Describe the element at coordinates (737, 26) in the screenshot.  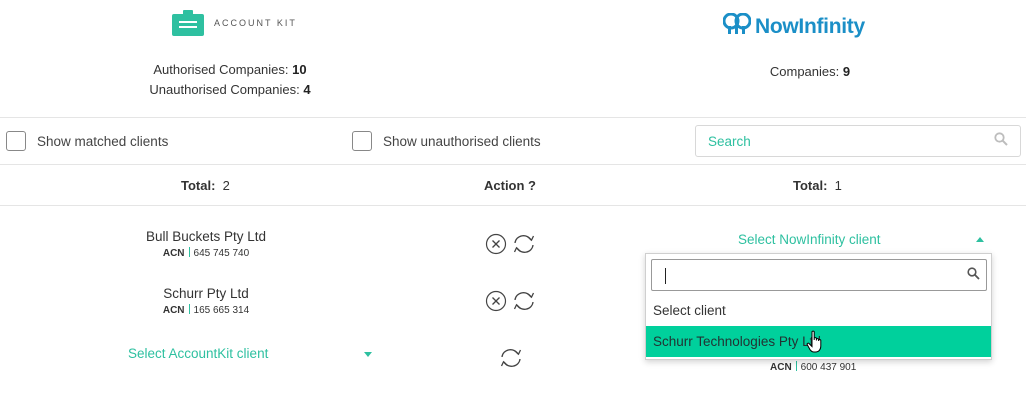
I see `nowinfinity-logo-icon` at that location.